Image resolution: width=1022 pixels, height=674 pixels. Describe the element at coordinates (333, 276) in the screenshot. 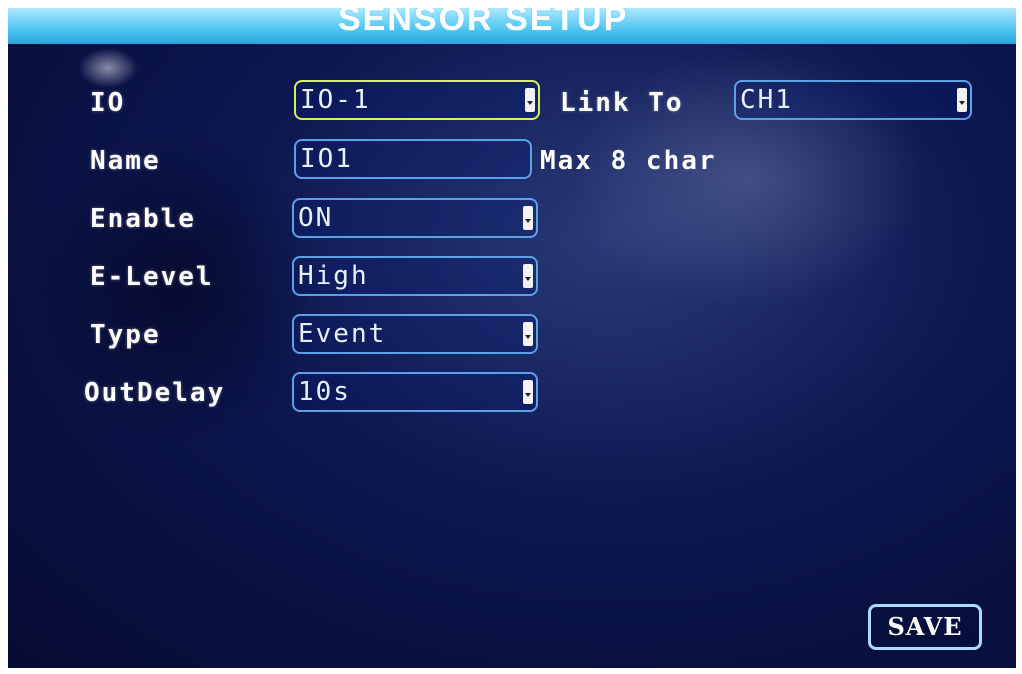

I see `e-level-select-value: High` at that location.